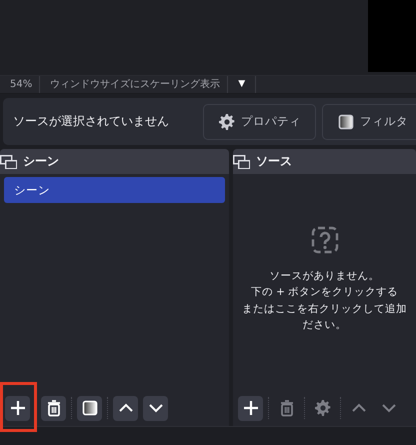  What do you see at coordinates (392, 36) in the screenshot?
I see `preview-canvas` at bounding box center [392, 36].